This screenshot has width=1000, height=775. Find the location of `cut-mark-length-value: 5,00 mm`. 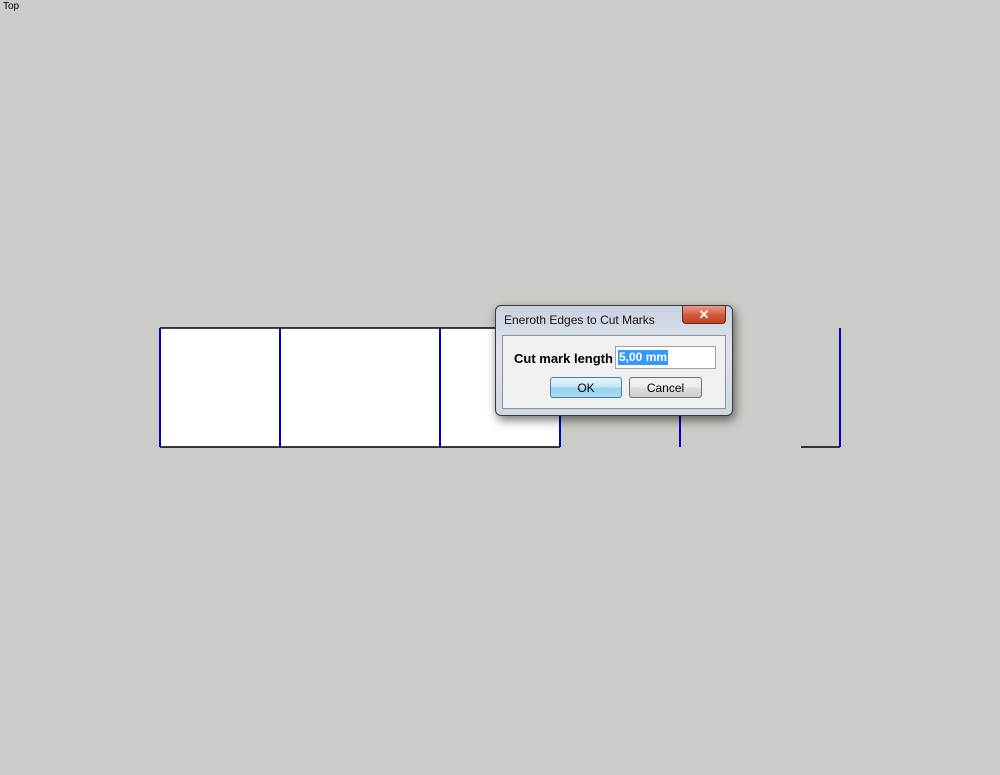

cut-mark-length-value: 5,00 mm is located at coordinates (643, 357).